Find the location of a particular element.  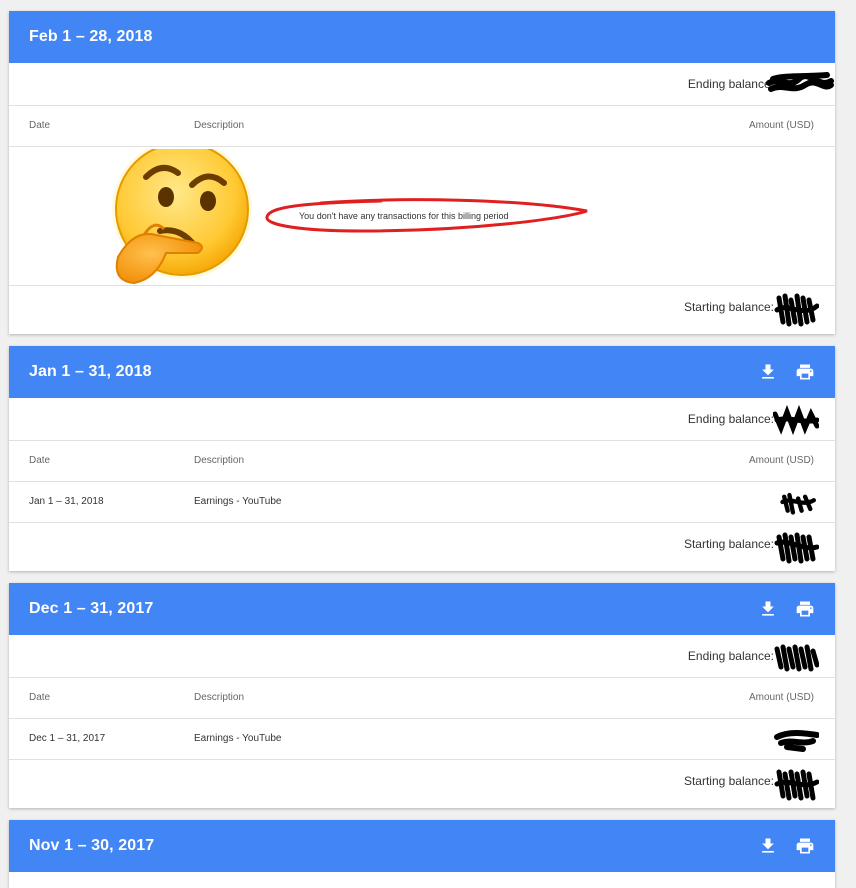

statement-header: Dec 1 – 31, 2017 is located at coordinates (422, 609).